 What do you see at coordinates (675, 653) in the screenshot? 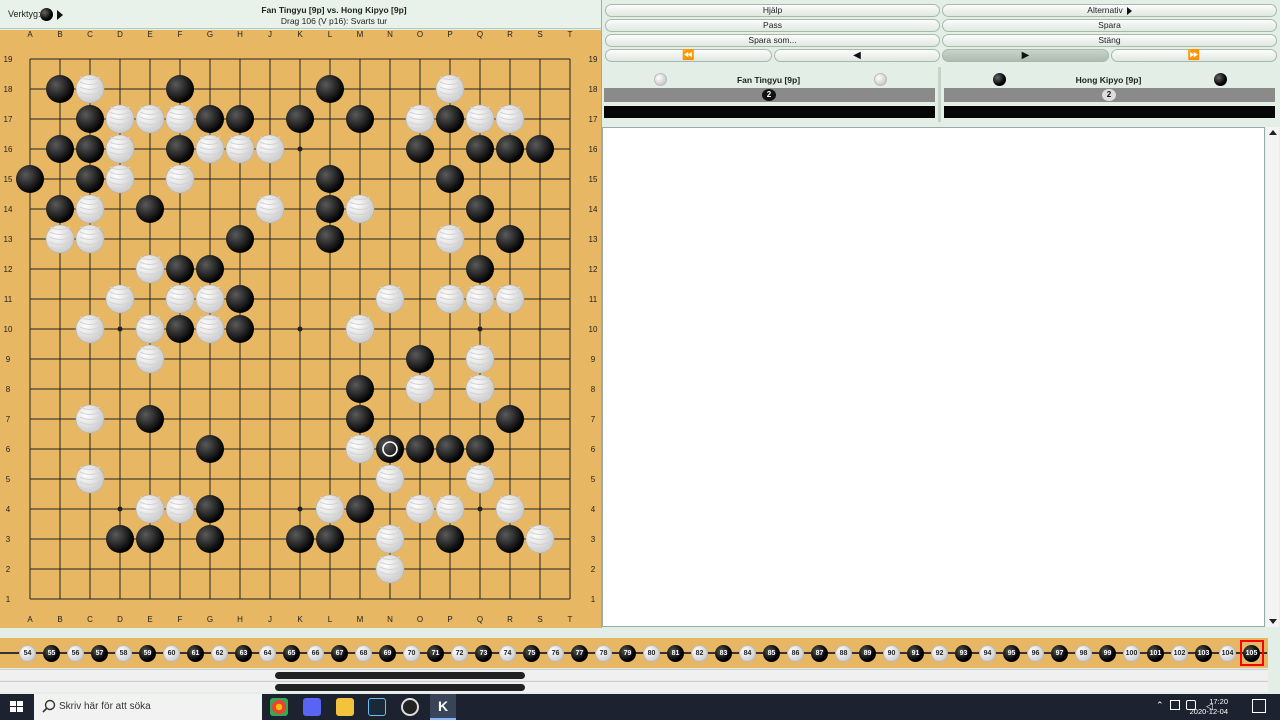
I see `move-81: 81` at bounding box center [675, 653].